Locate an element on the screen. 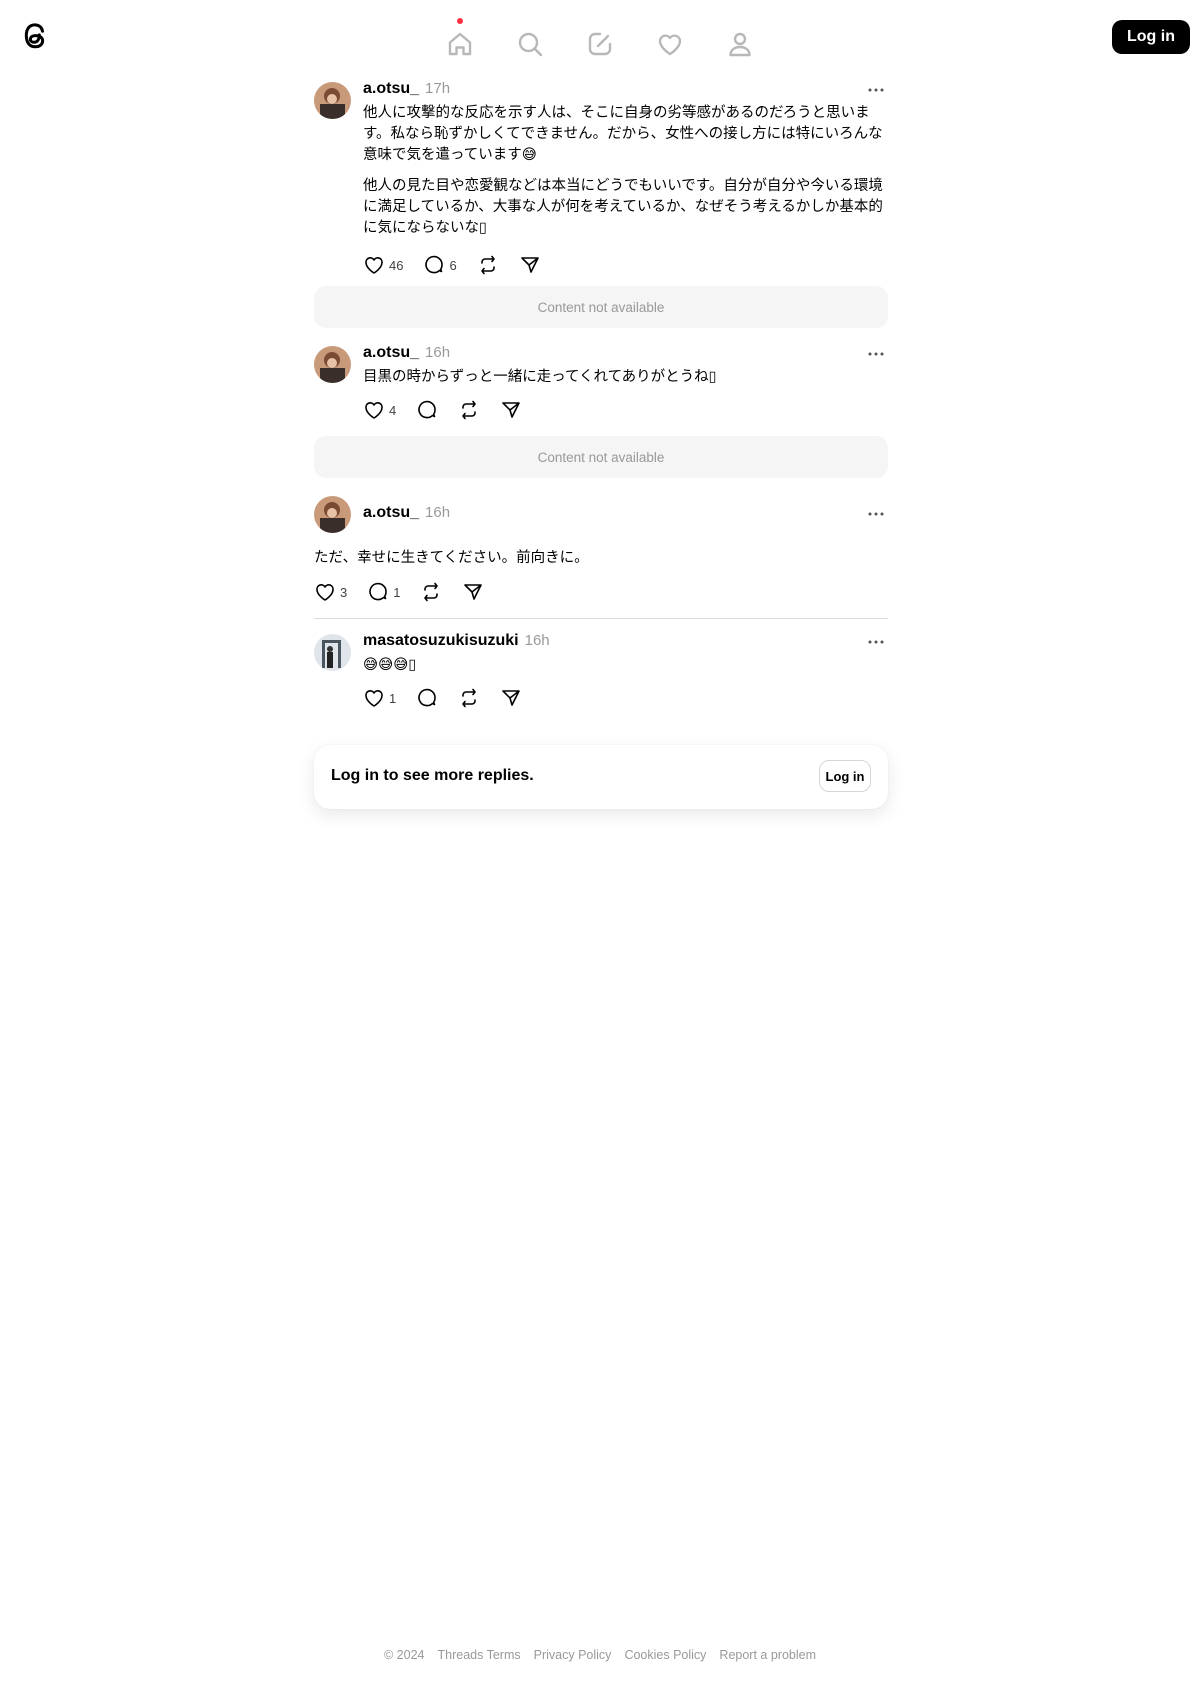 The width and height of the screenshot is (1200, 1685). timestamp: 17h is located at coordinates (437, 88).